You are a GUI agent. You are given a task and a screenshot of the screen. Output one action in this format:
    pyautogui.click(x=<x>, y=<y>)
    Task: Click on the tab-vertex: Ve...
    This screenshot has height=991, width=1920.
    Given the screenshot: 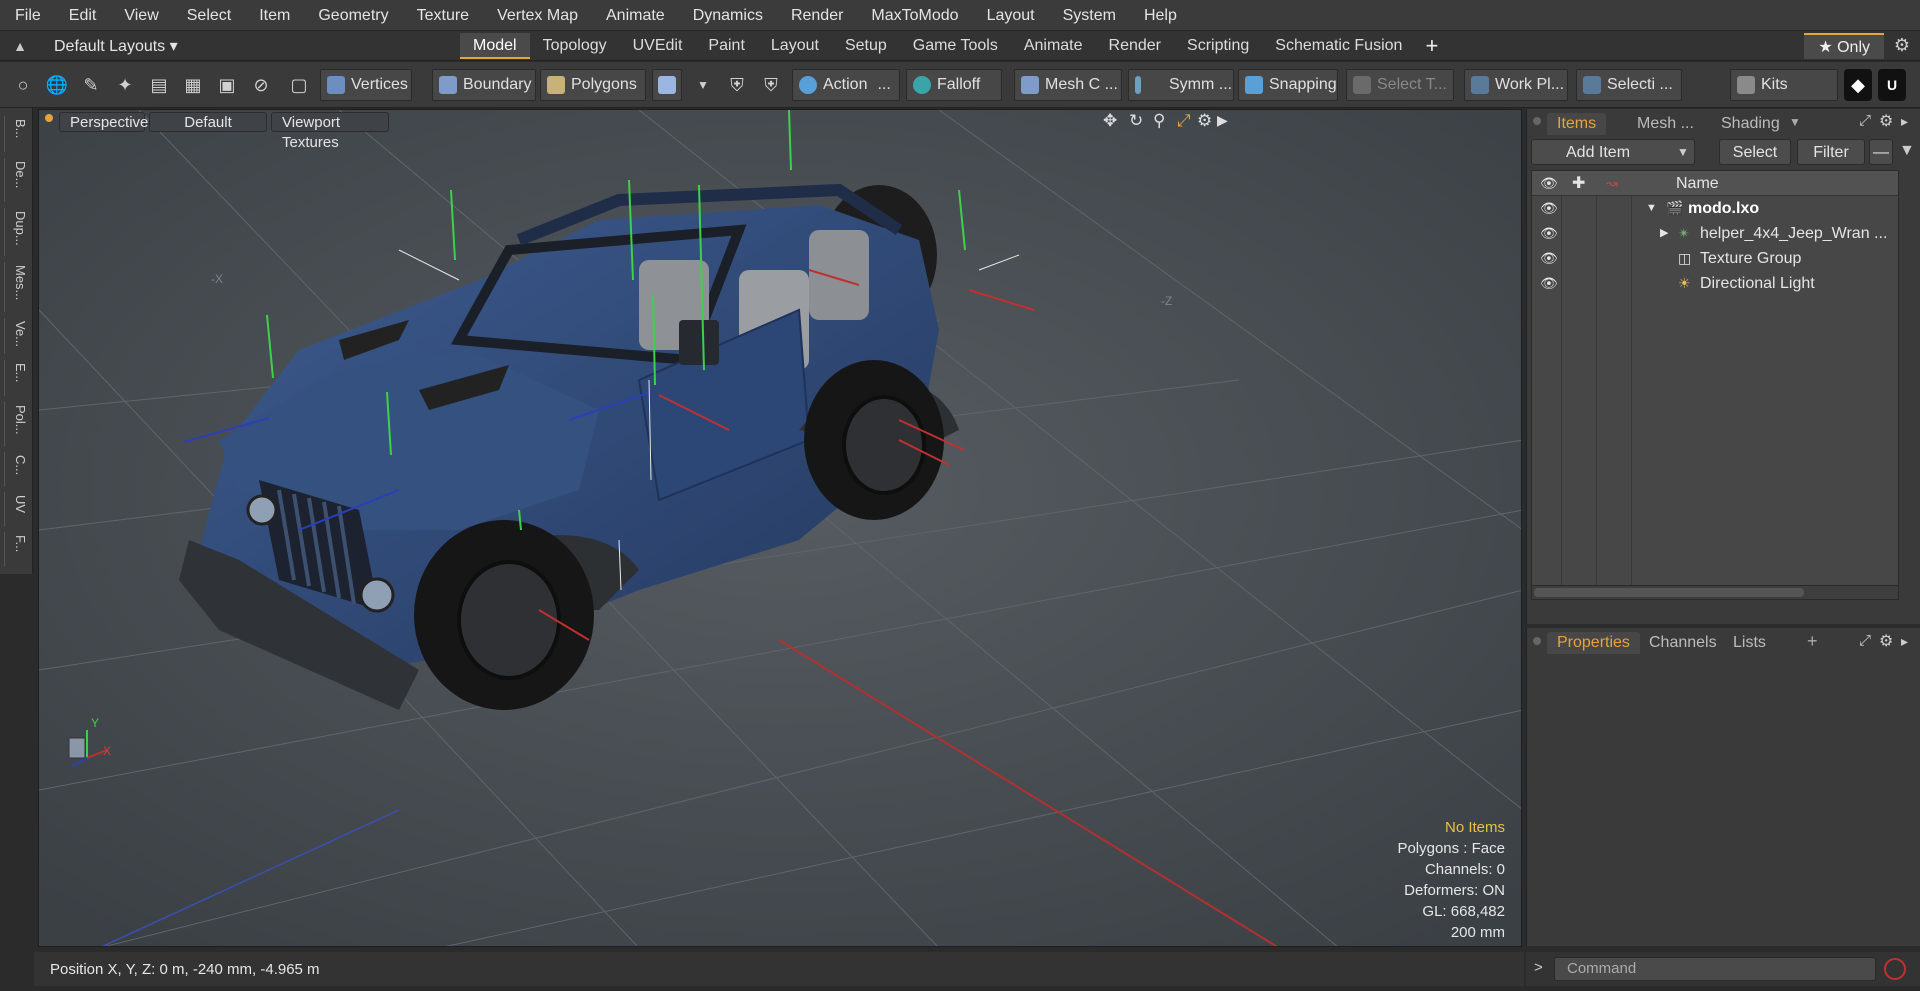 What is the action you would take?
    pyautogui.click(x=16, y=336)
    